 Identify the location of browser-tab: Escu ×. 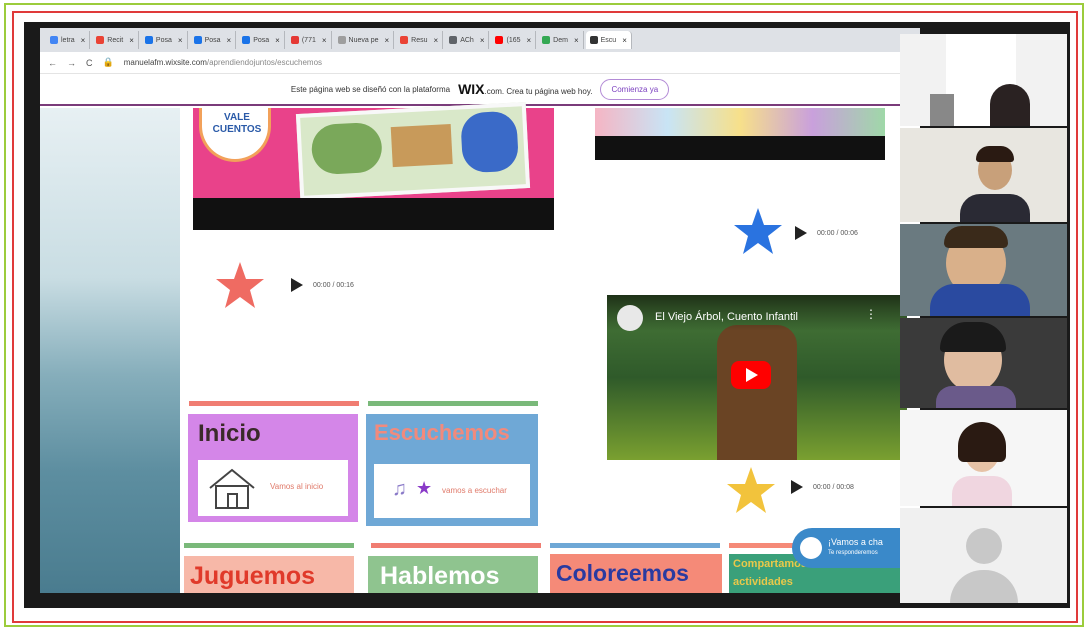
(608, 40).